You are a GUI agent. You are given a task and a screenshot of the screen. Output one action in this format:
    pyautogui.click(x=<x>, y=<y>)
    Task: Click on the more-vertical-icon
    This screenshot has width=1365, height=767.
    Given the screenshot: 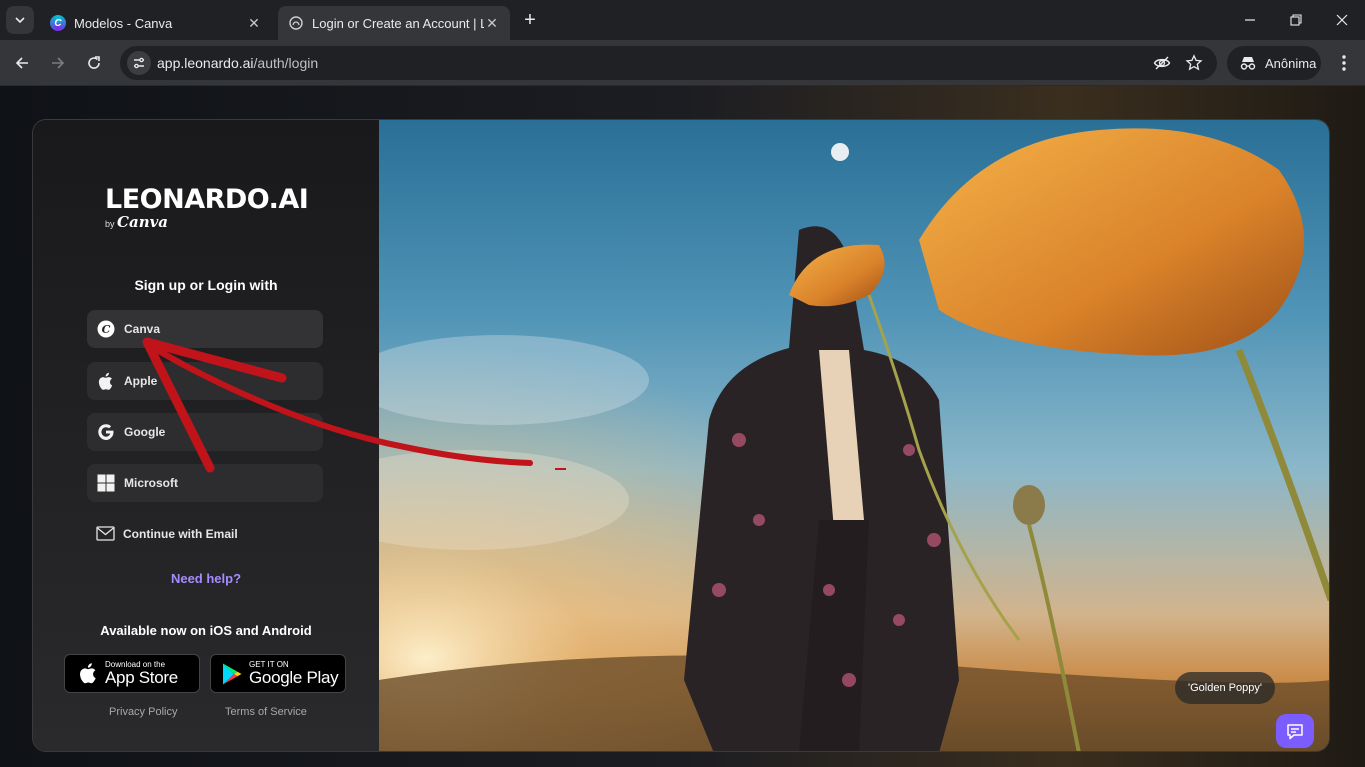 What is the action you would take?
    pyautogui.click(x=1344, y=63)
    